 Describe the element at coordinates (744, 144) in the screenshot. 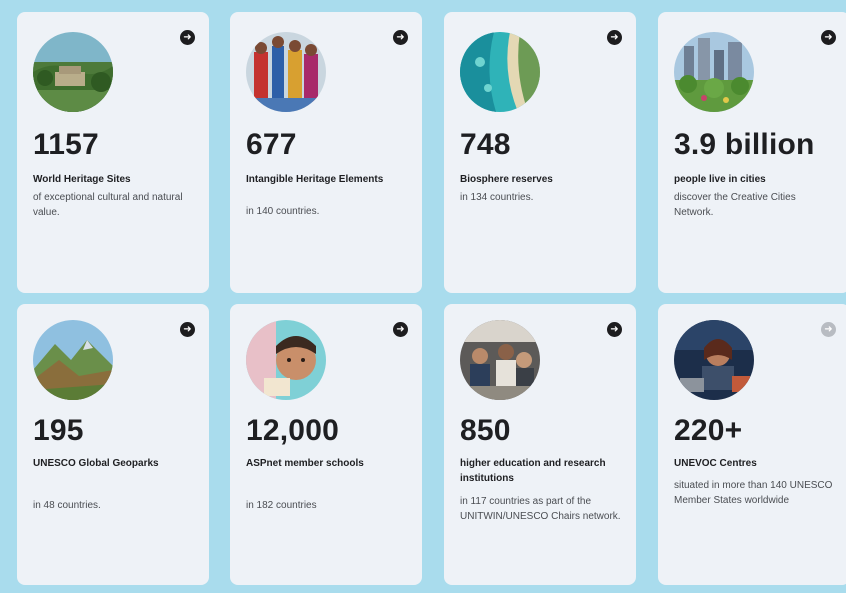

I see `stat-number: 3.9 billion` at that location.